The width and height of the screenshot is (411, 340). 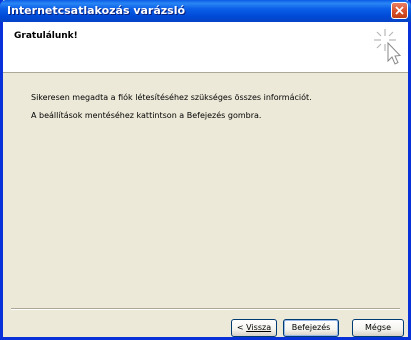 I want to click on close-button, so click(x=399, y=10).